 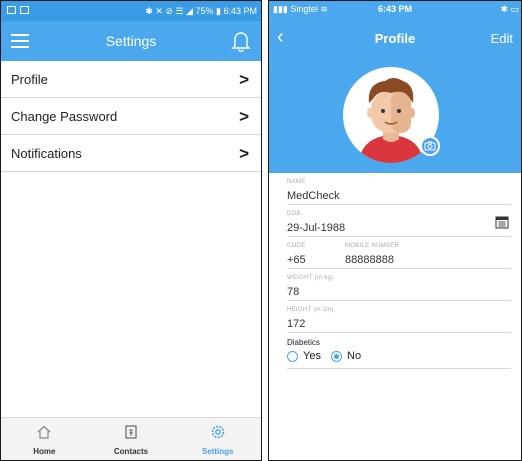 I want to click on option-label: No, so click(x=354, y=356).